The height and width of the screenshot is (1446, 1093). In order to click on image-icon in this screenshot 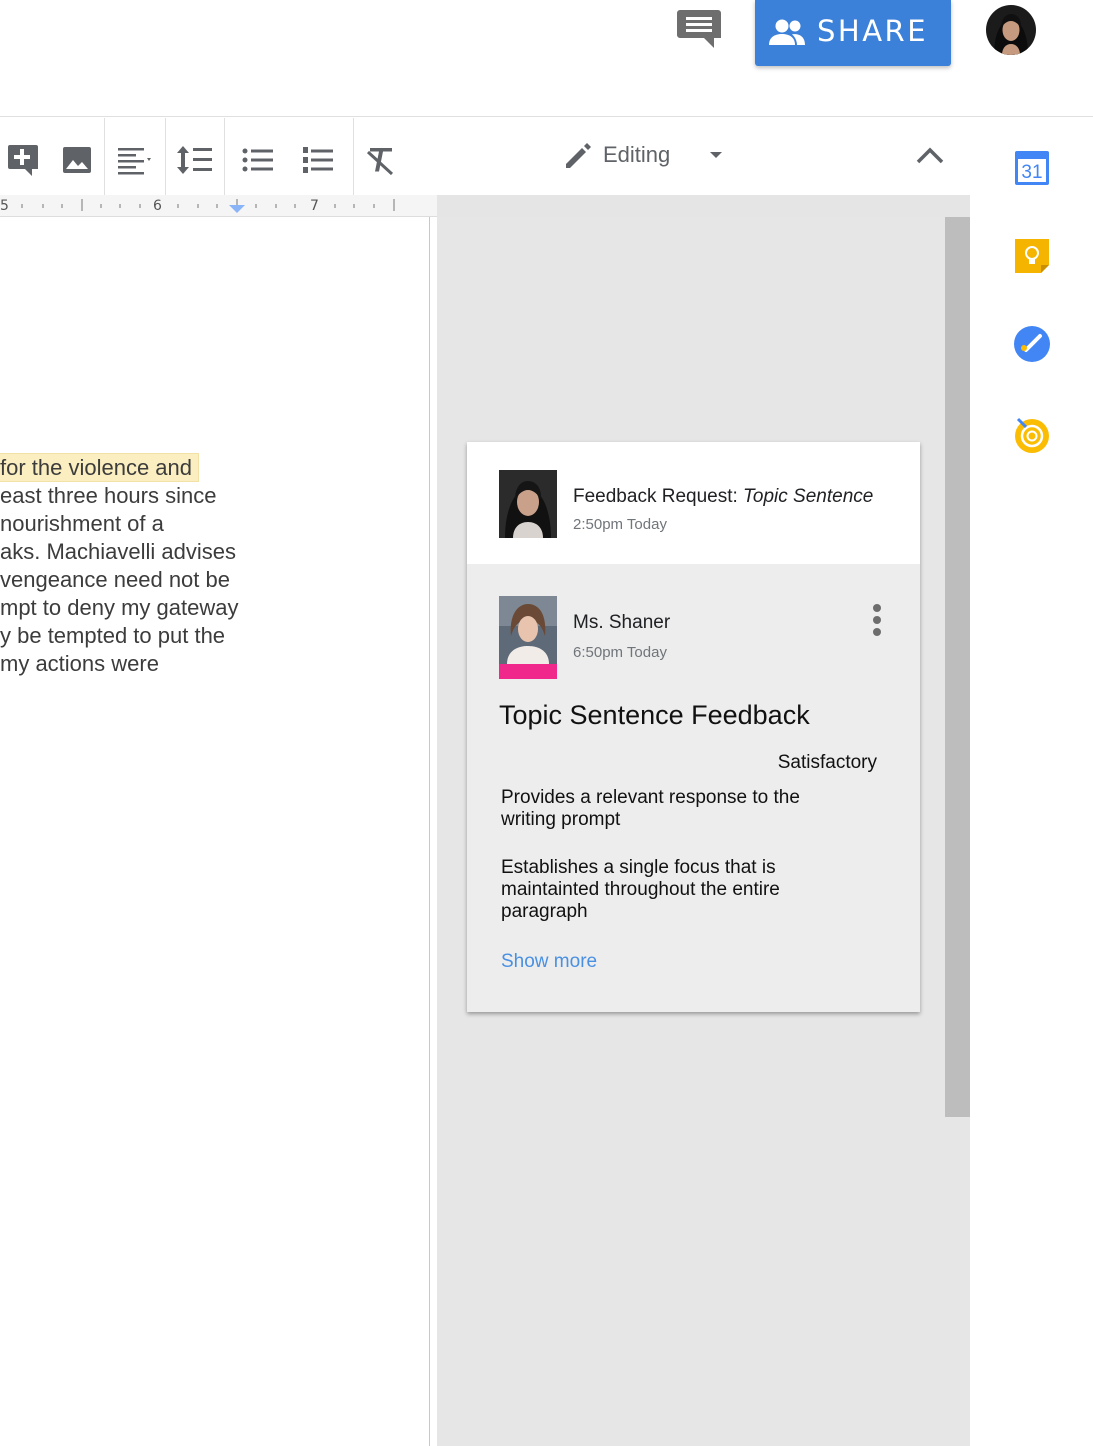, I will do `click(77, 160)`.